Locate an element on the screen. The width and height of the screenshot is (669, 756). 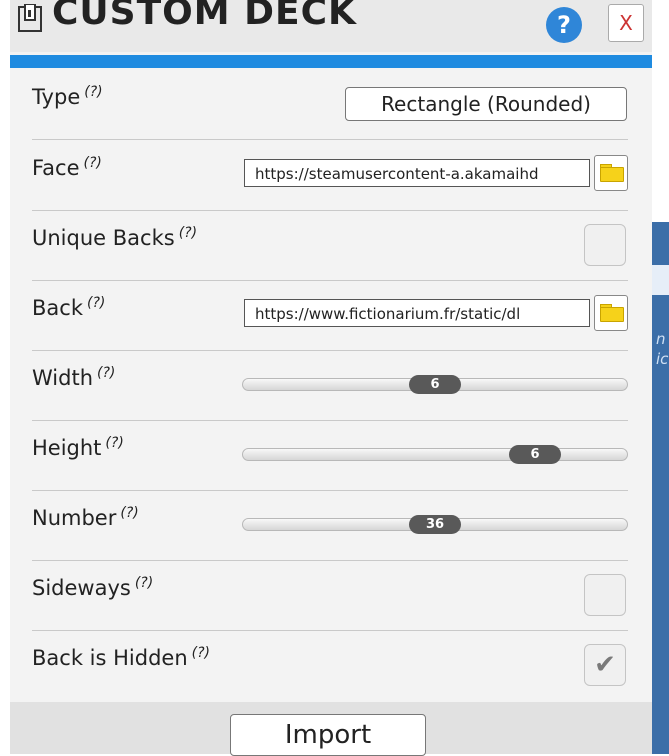
checkmark-icon: ✔ is located at coordinates (605, 665).